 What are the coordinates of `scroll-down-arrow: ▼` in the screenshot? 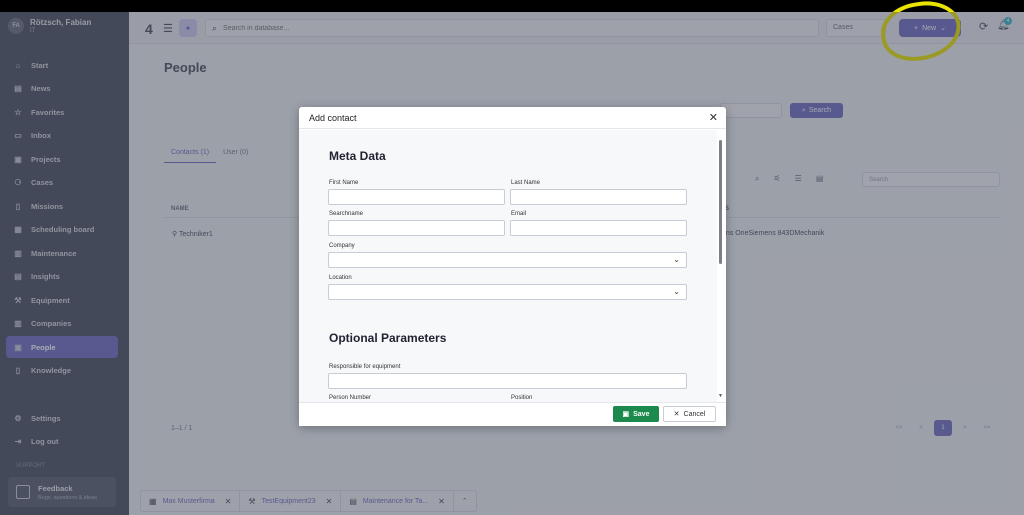 It's located at (720, 396).